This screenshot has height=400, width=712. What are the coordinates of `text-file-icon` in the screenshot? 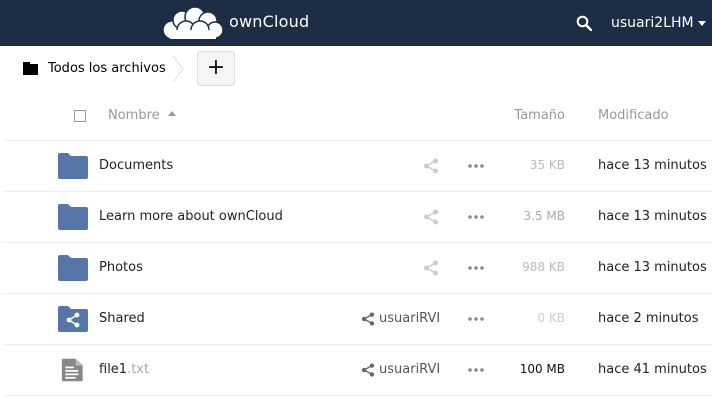 It's located at (74, 370).